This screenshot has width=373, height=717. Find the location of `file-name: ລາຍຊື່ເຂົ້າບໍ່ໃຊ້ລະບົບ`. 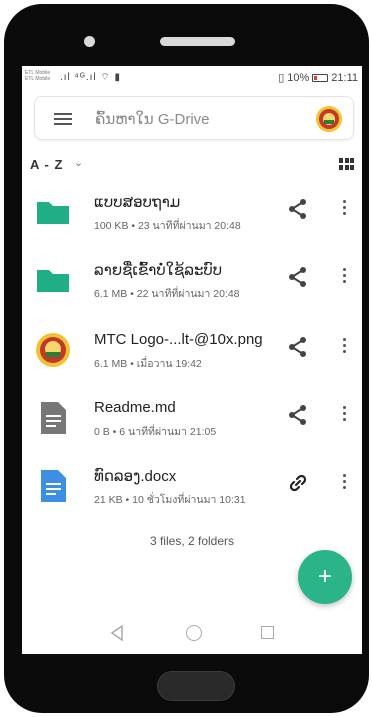

file-name: ລາຍຊື່ເຂົ້າບໍ່ໃຊ້ລະບົບ is located at coordinates (158, 270).